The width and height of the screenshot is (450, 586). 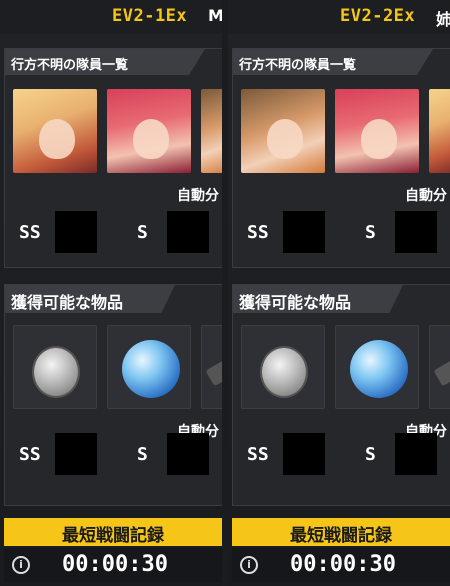 I want to click on stage-name-fragment: 姉, so click(x=443, y=19).